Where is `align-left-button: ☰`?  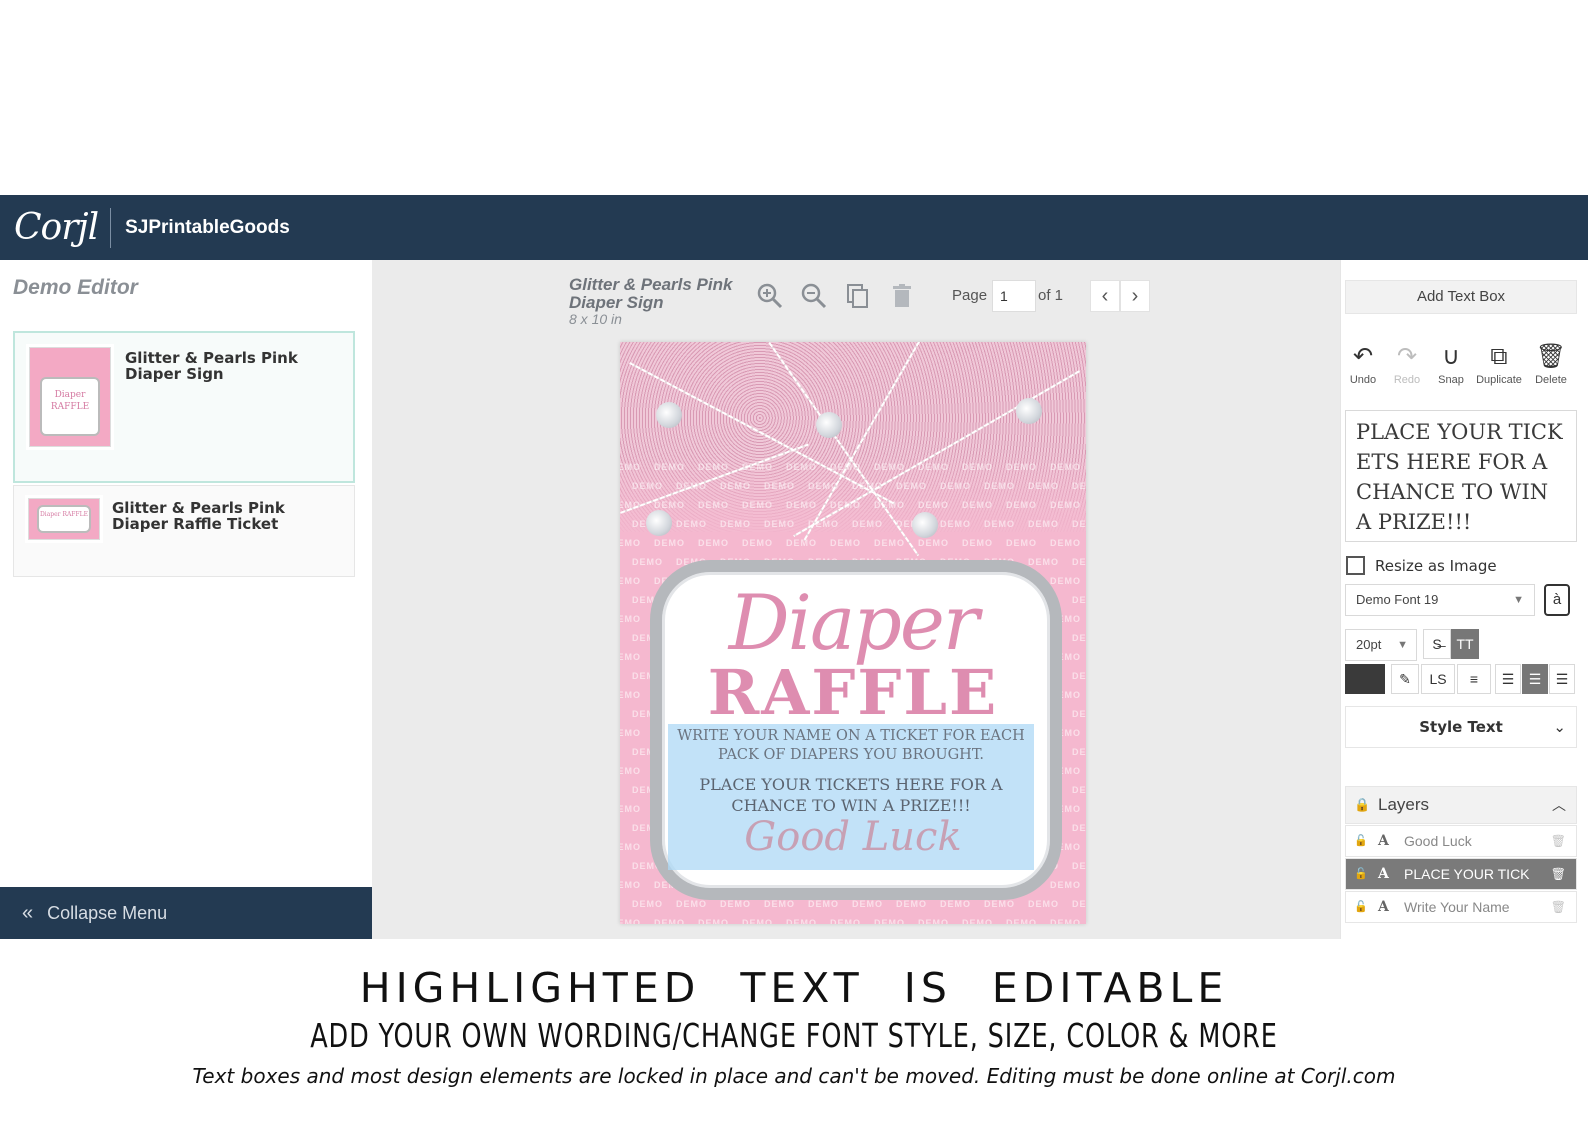 align-left-button: ☰ is located at coordinates (1508, 679).